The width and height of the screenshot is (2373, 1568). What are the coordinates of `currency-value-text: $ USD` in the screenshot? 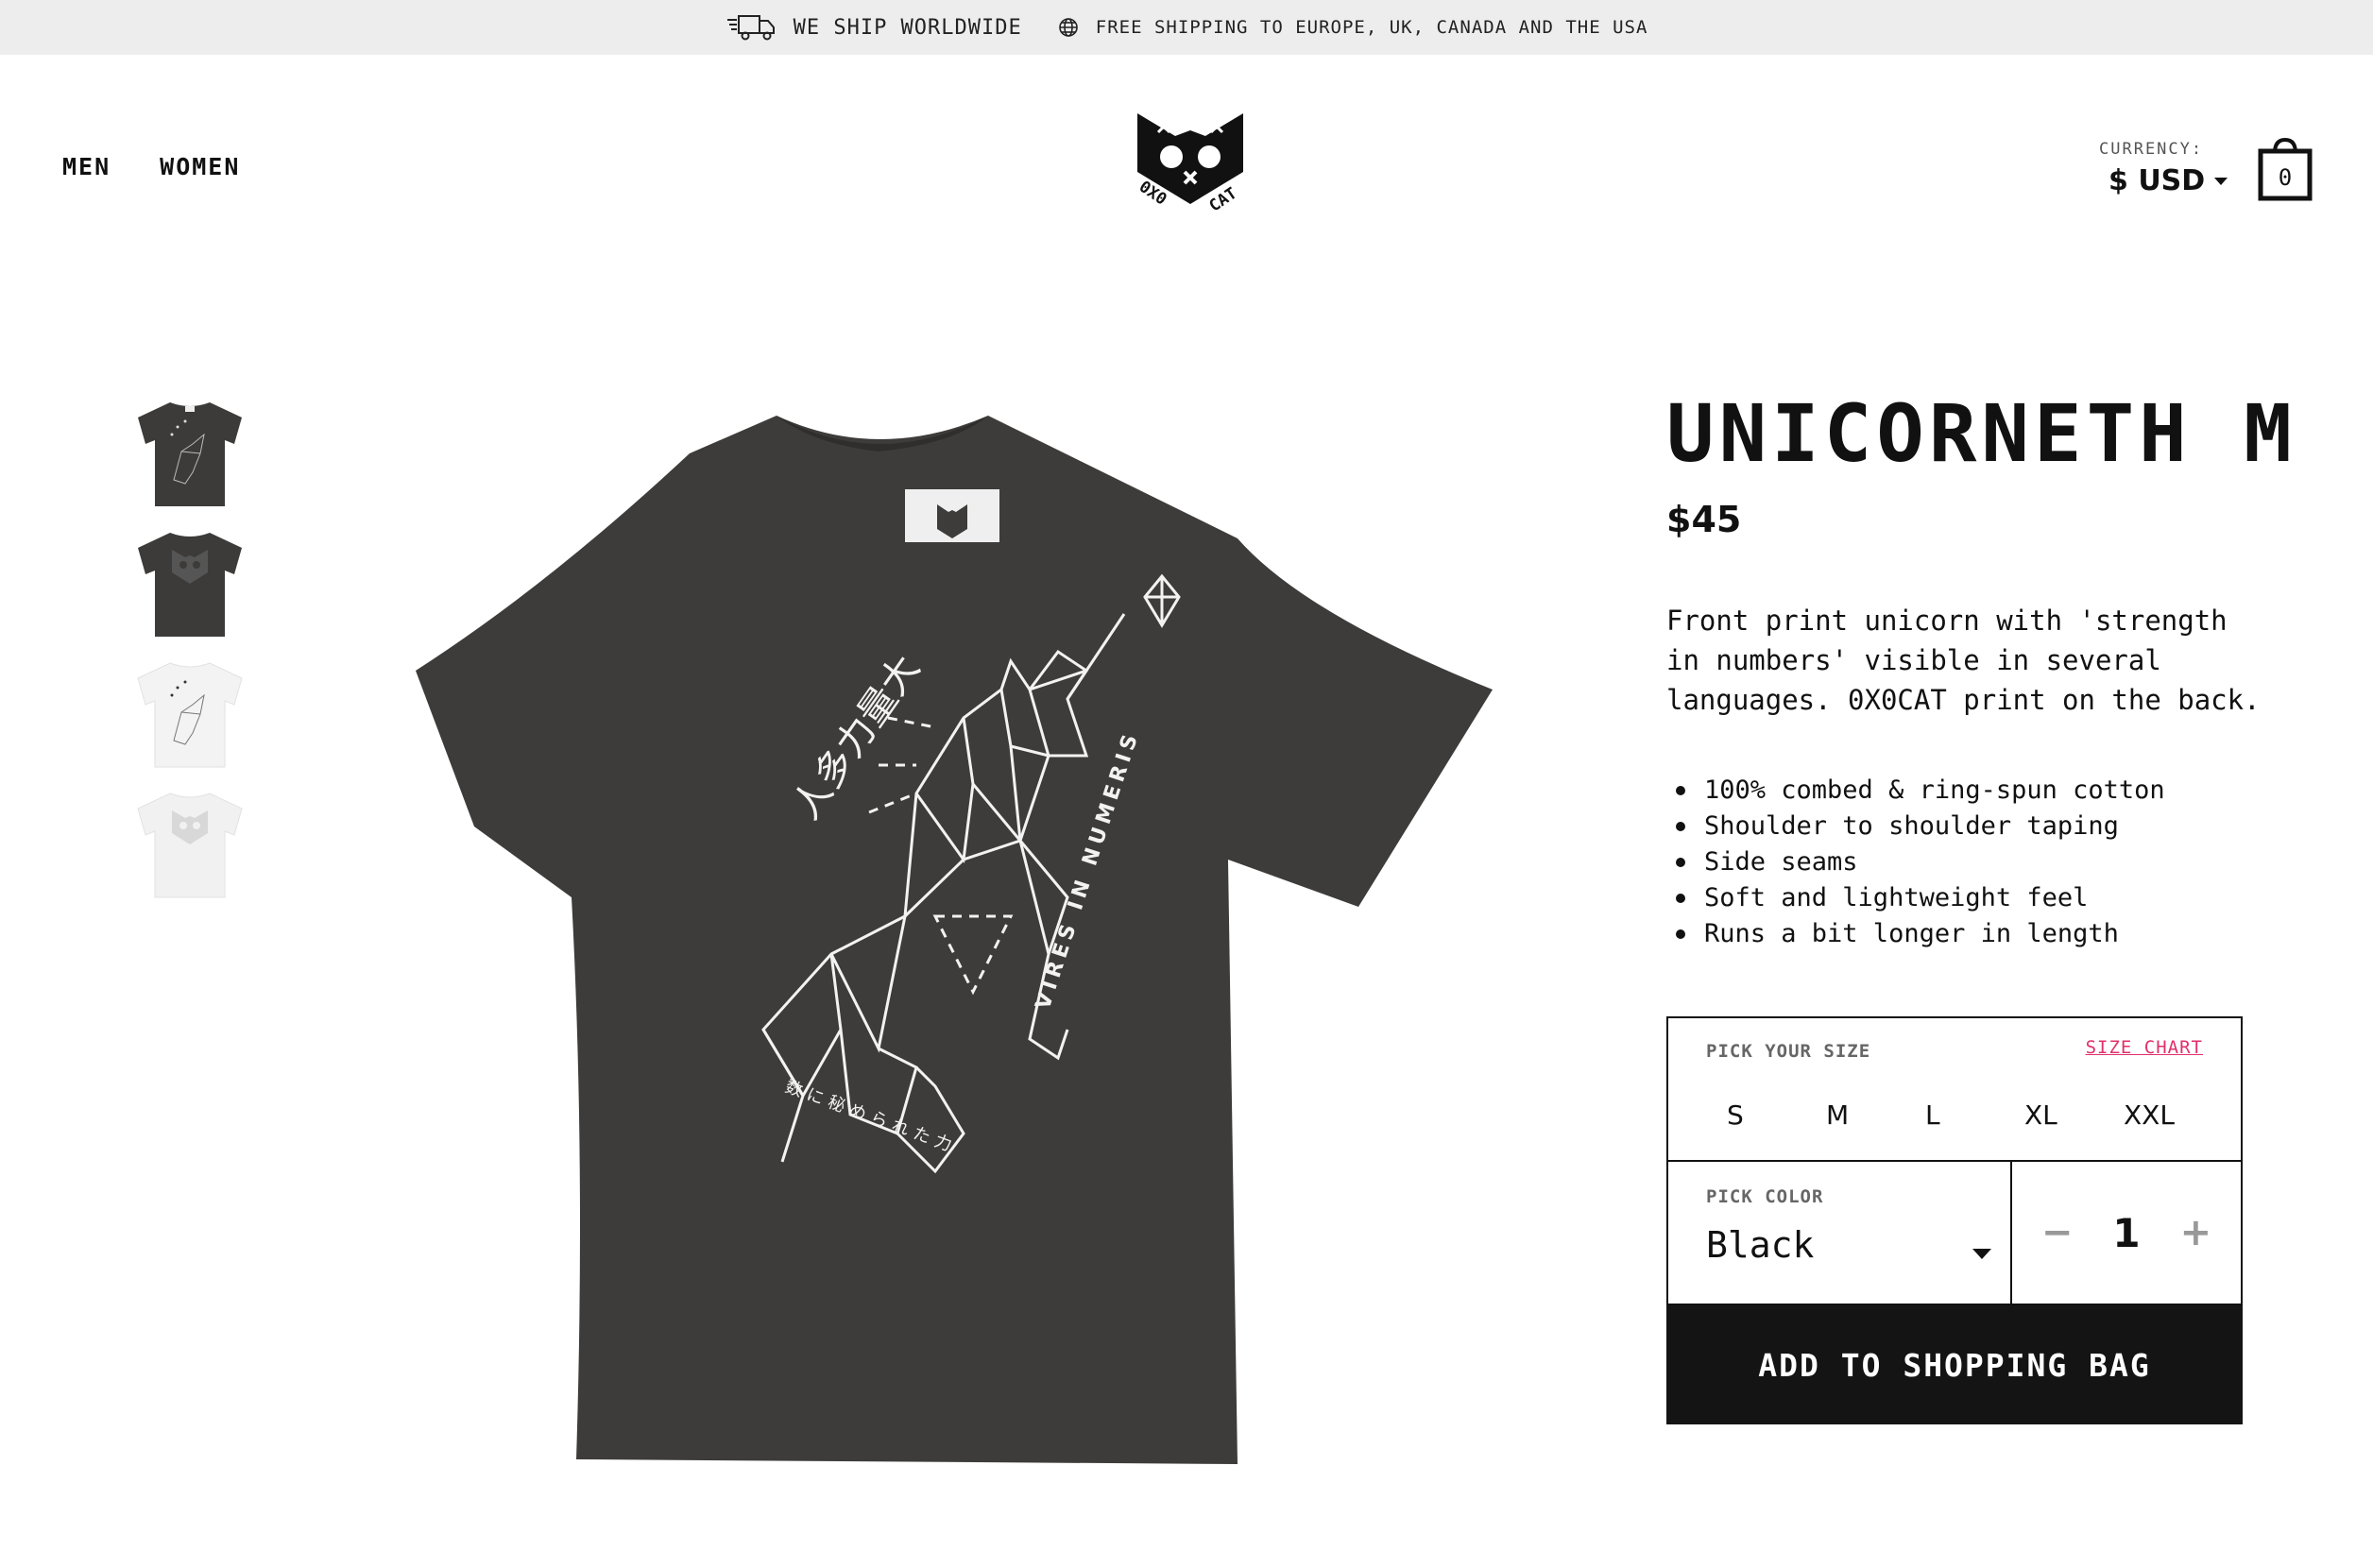 It's located at (2157, 180).